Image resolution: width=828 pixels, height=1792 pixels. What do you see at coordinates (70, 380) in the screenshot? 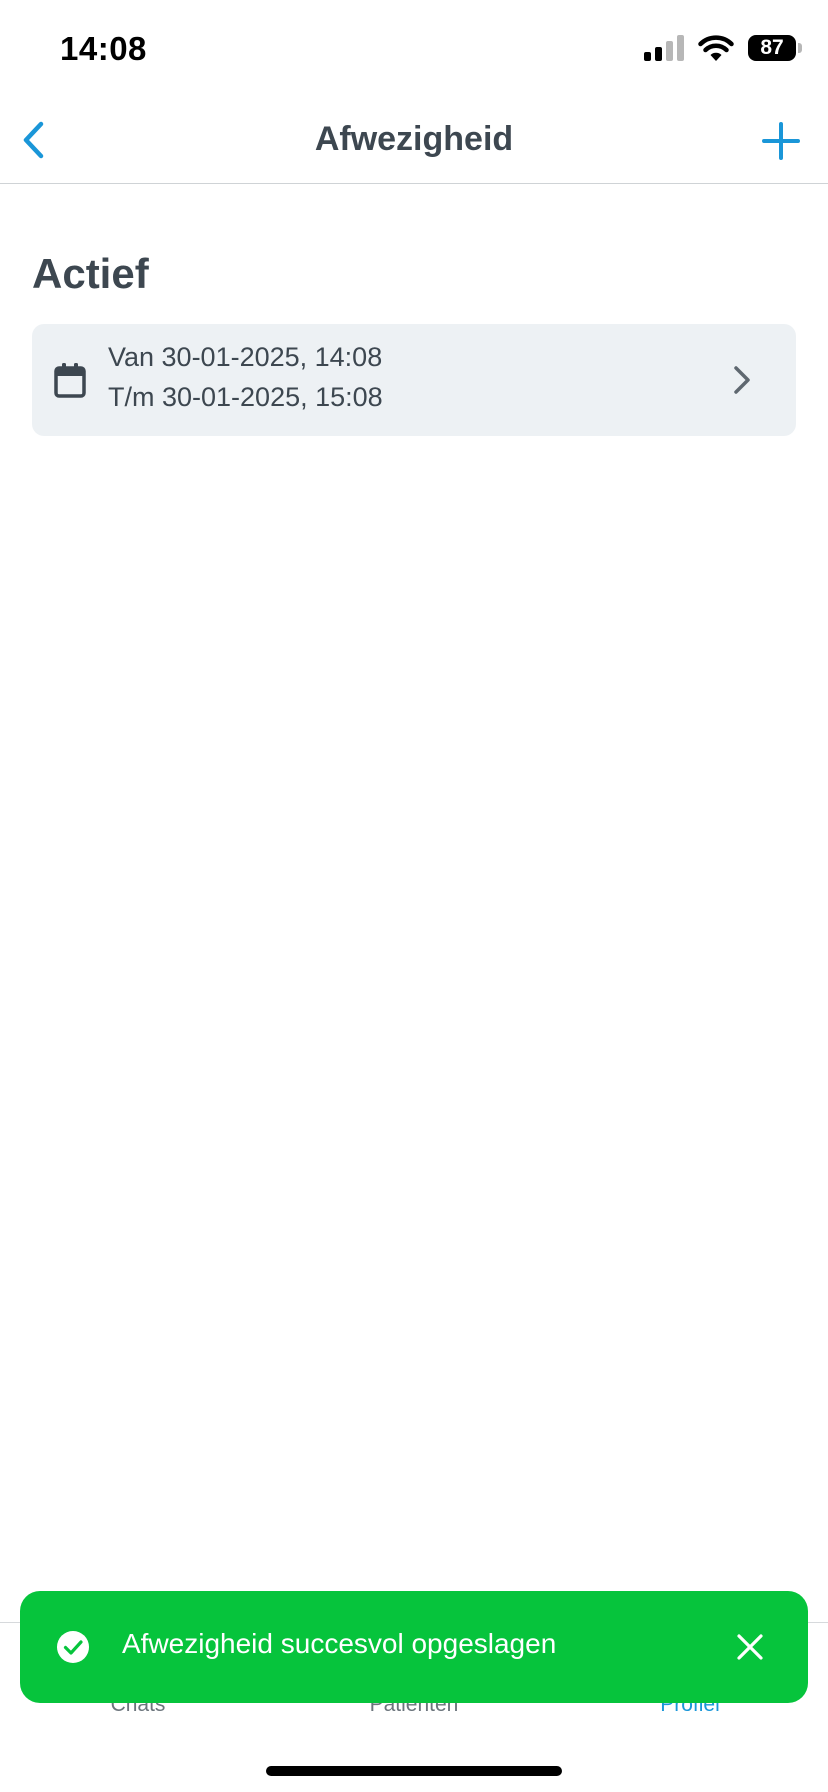
I see `calendar-icon` at bounding box center [70, 380].